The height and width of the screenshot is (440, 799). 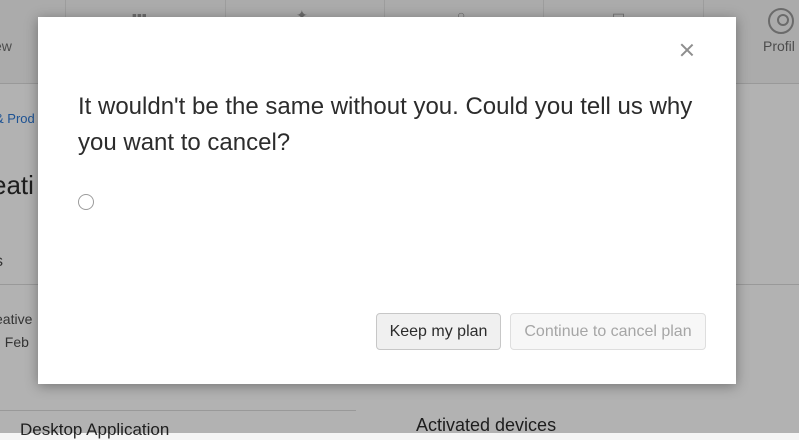 I want to click on reason-radio, so click(x=86, y=202).